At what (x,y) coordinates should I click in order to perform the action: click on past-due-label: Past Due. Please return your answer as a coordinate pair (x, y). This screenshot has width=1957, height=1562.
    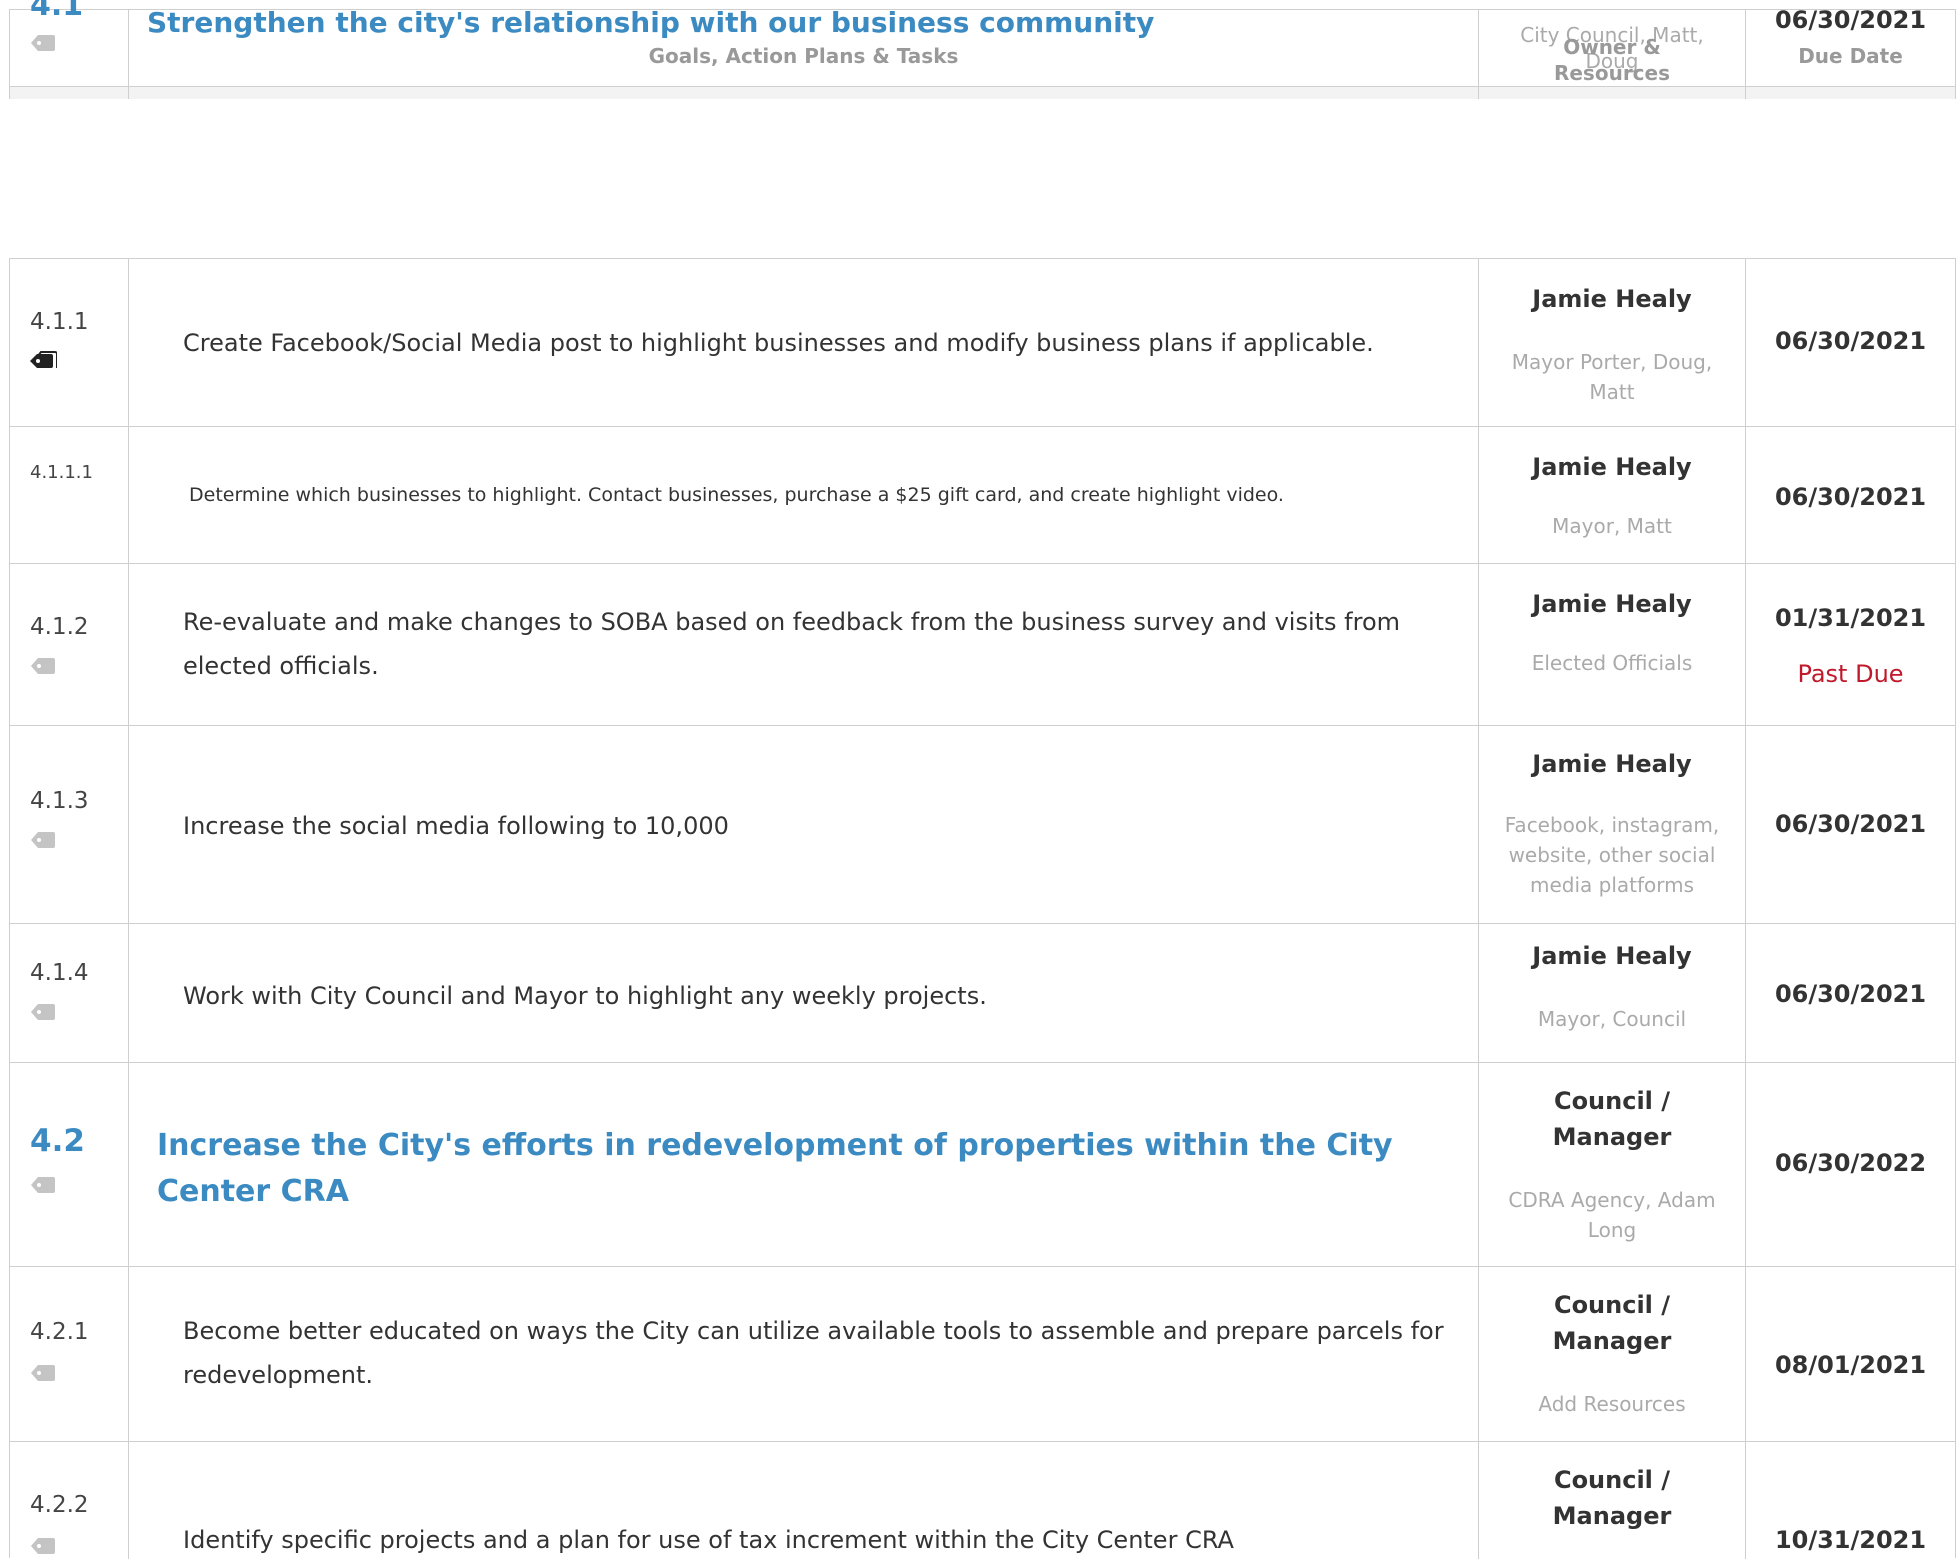
    Looking at the image, I should click on (1850, 674).